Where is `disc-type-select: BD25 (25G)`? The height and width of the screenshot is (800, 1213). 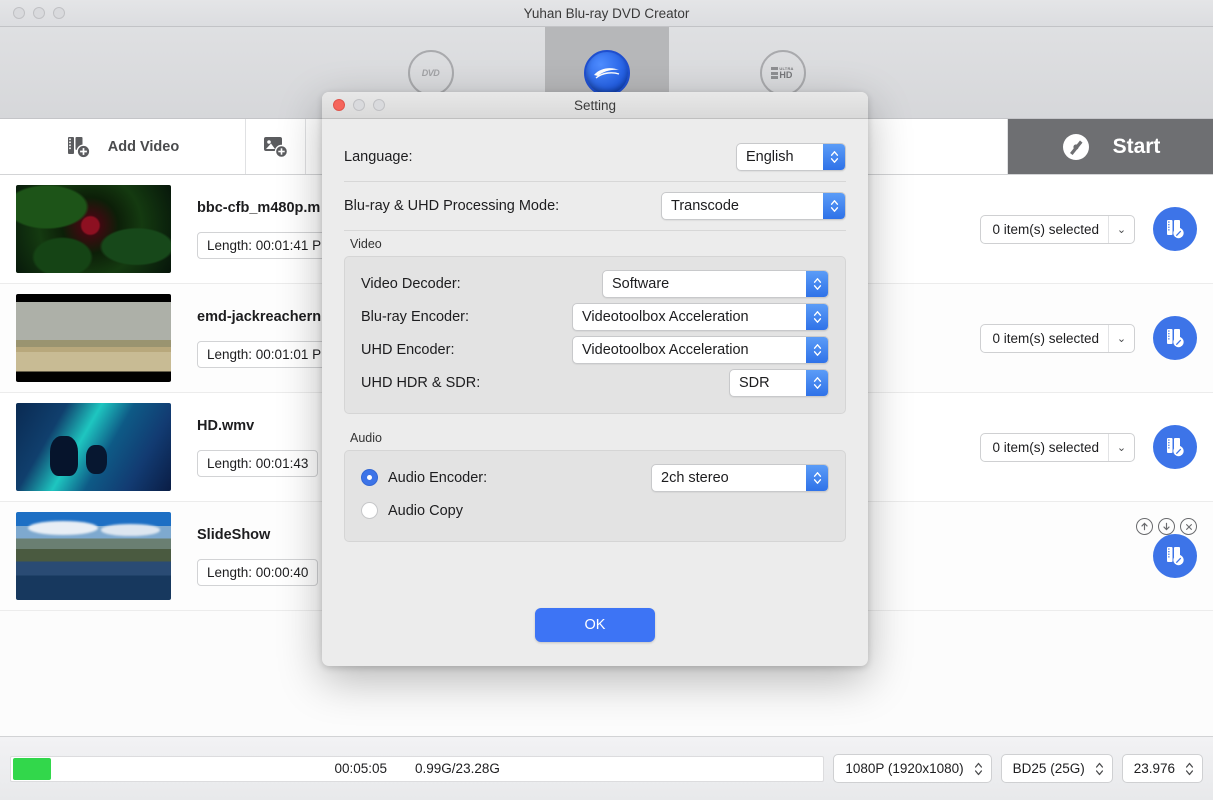
disc-type-select: BD25 (25G) is located at coordinates (1056, 768).